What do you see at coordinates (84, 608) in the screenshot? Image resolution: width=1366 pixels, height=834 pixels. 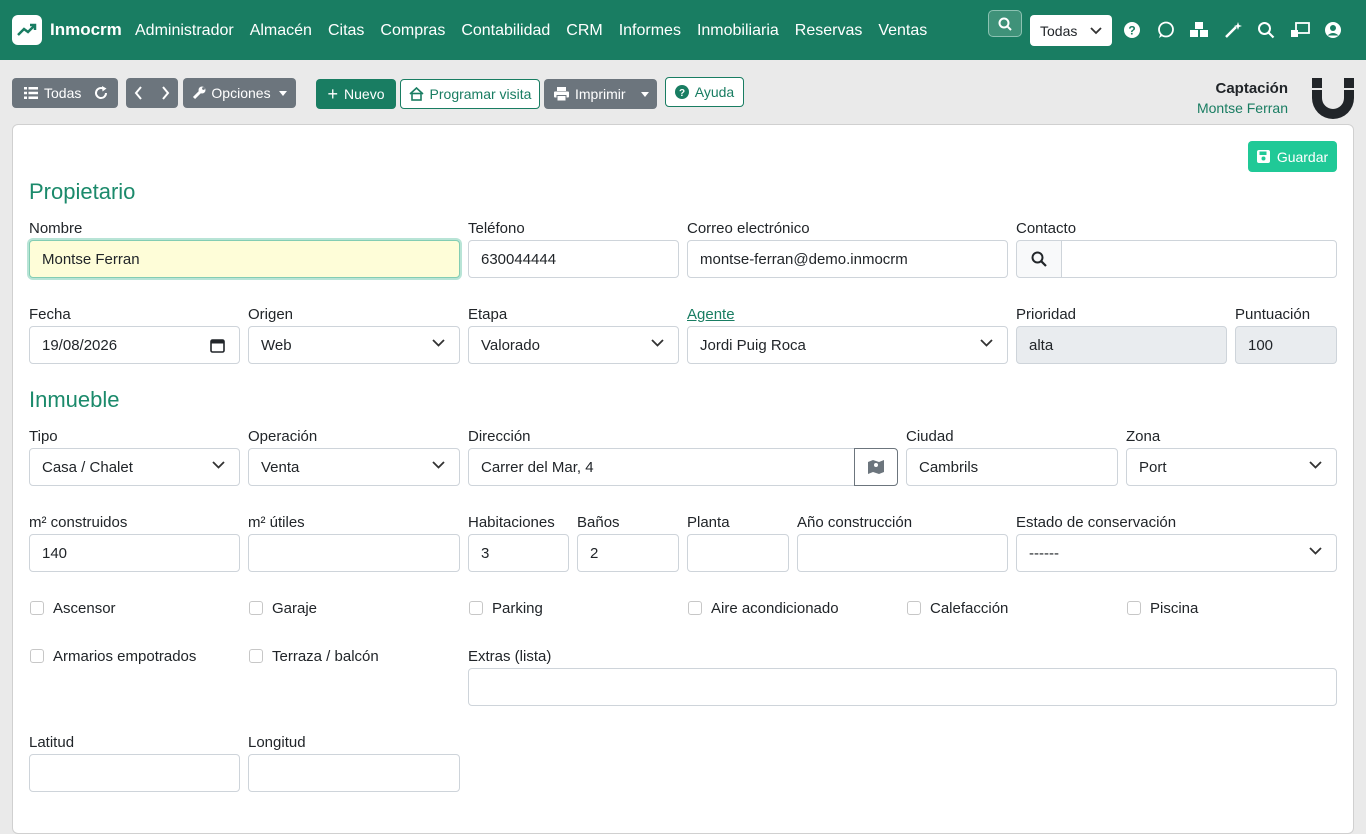 I see `ascensor-label: Ascensor` at bounding box center [84, 608].